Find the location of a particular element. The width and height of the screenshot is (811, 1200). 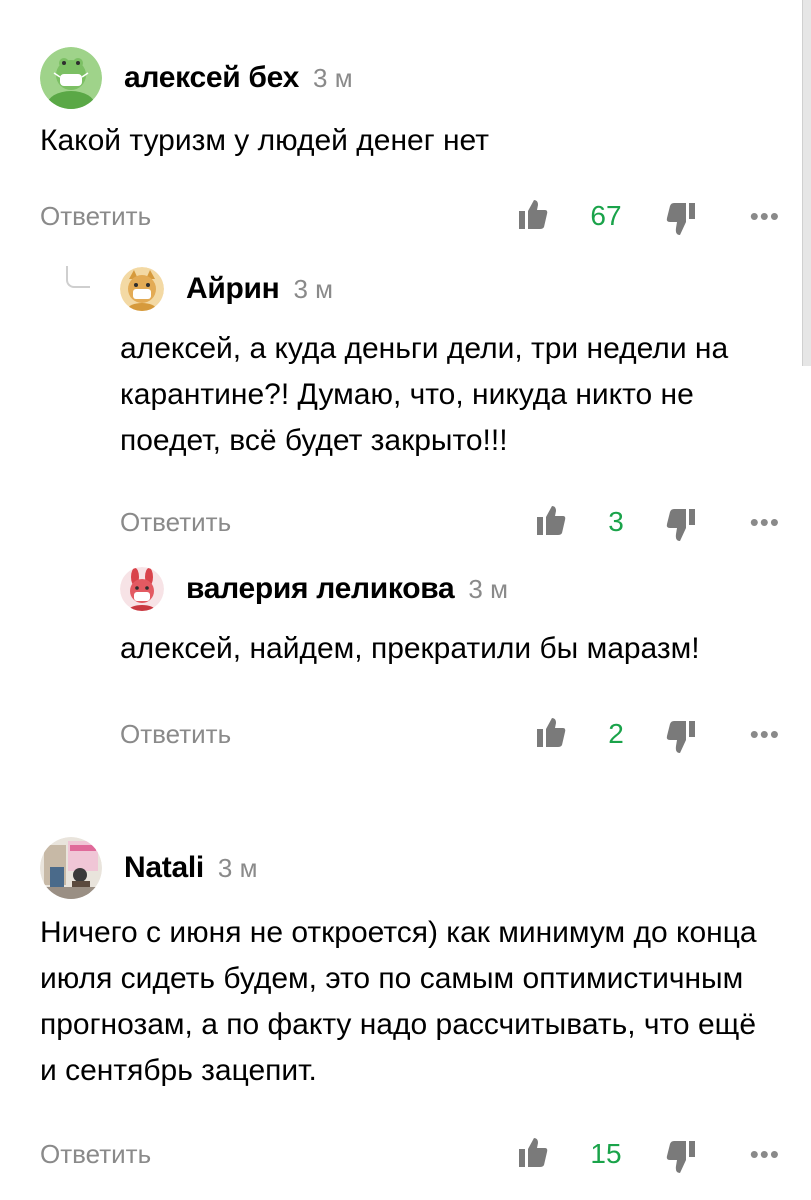

comment-author: Natali is located at coordinates (164, 868).